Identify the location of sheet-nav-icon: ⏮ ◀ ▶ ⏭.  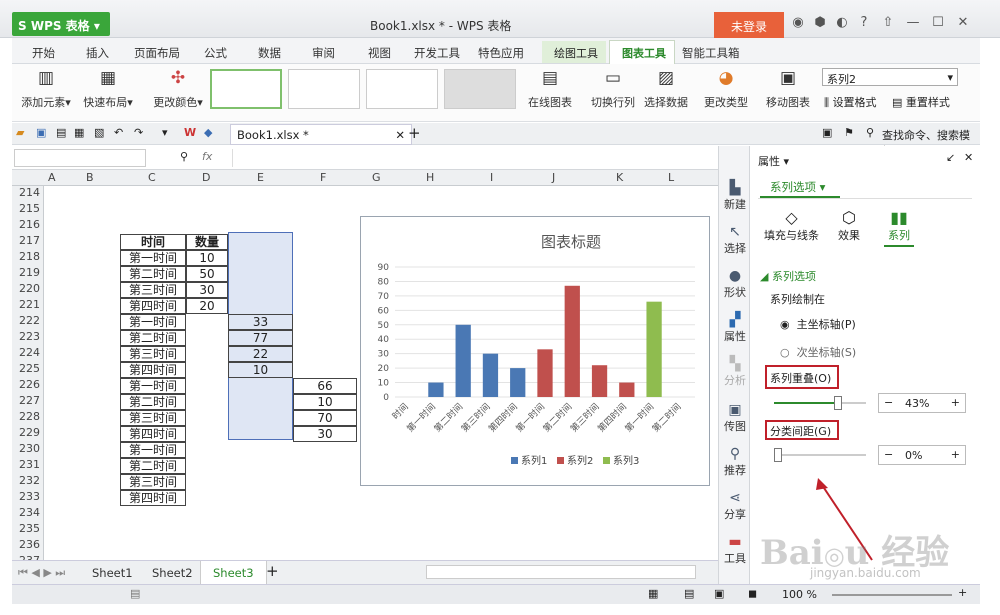
(41, 573).